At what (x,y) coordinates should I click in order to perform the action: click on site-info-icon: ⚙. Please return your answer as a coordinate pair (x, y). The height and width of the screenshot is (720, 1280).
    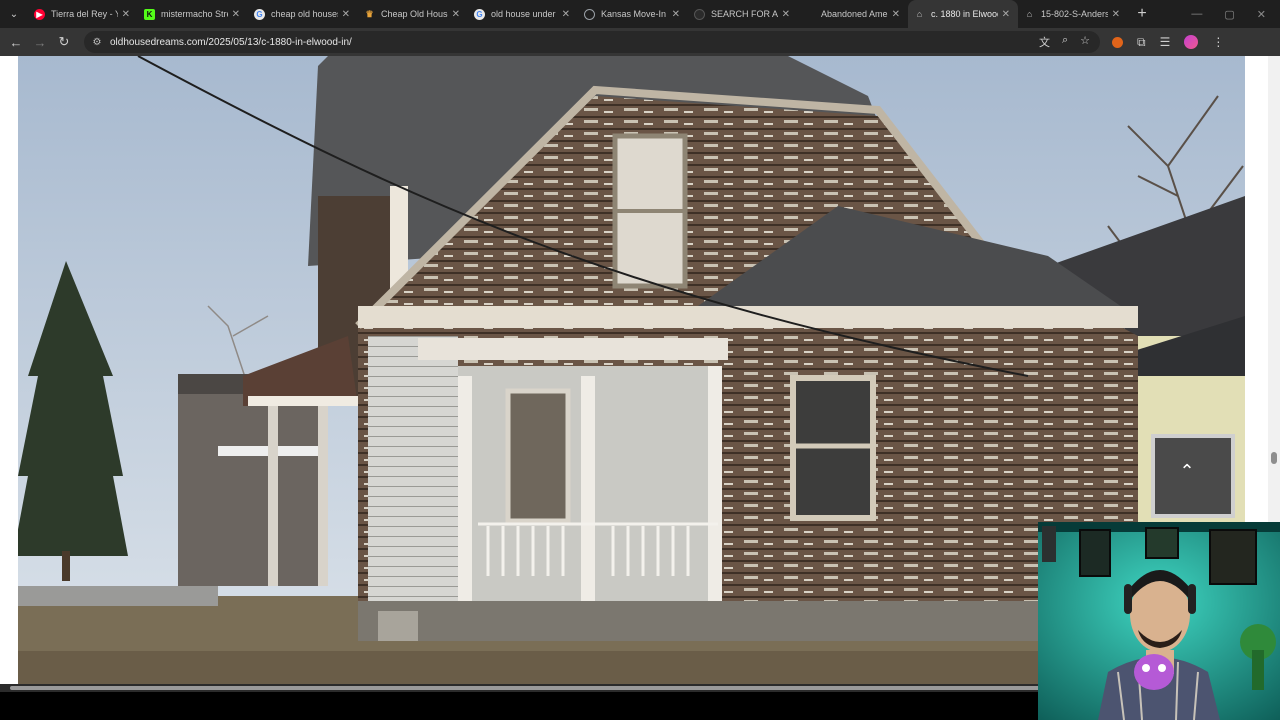
    Looking at the image, I should click on (97, 42).